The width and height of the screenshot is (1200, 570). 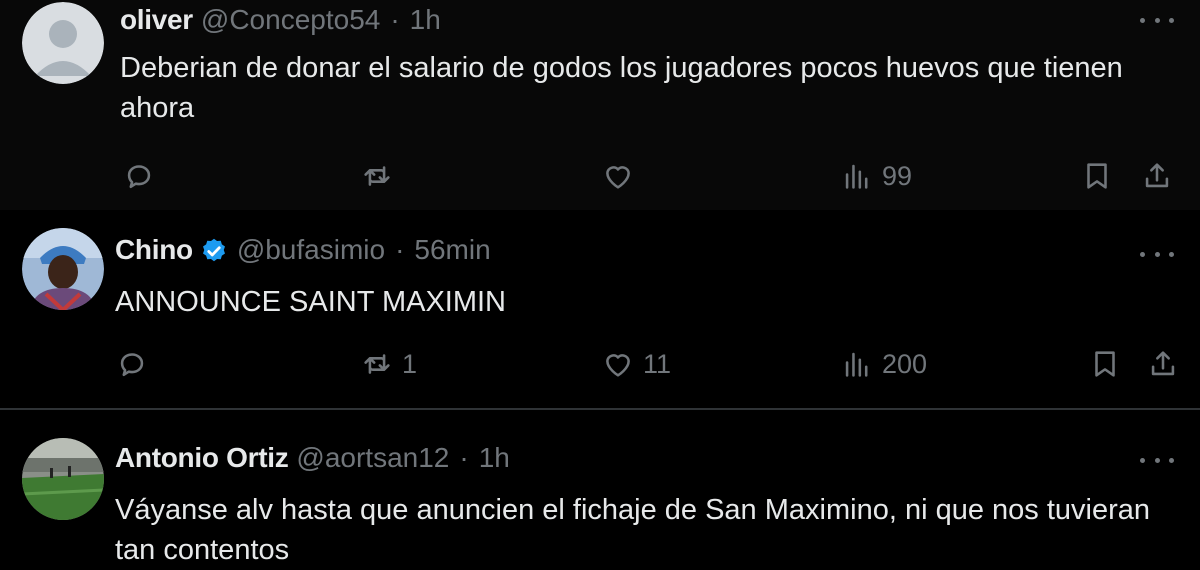 I want to click on retweet-count: 1, so click(x=410, y=363).